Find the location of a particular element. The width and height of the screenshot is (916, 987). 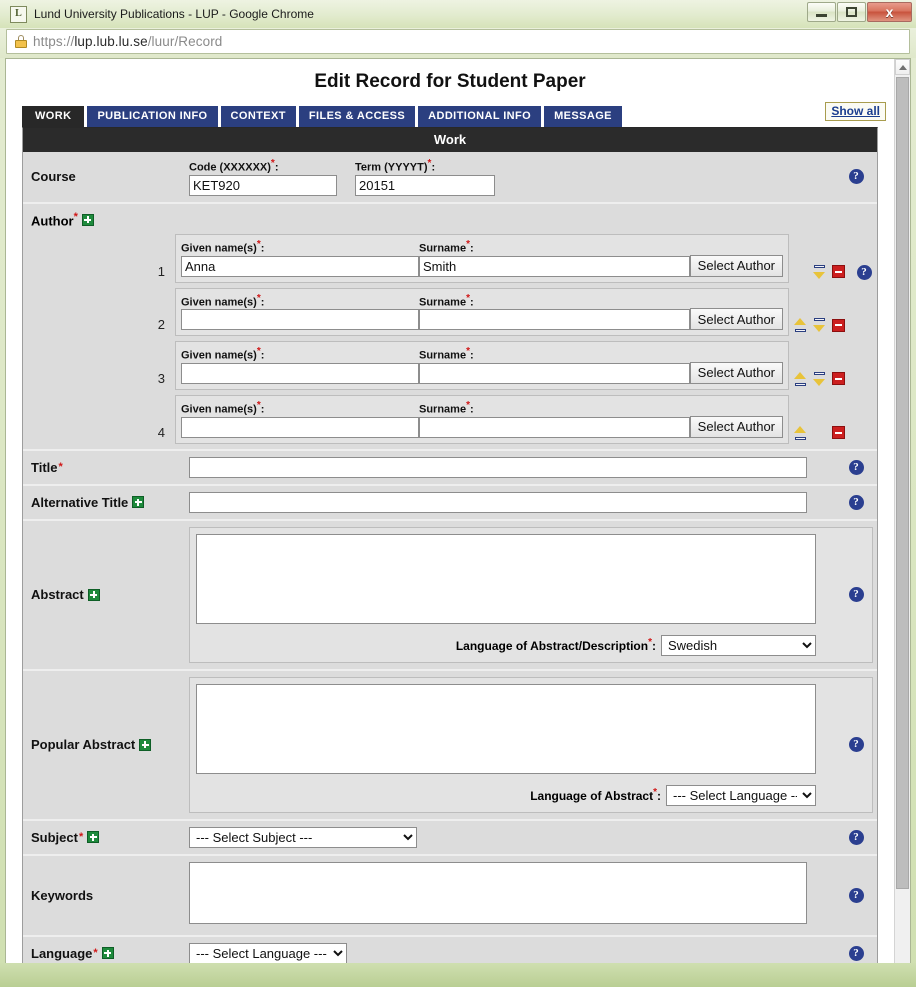

help-col-author: ? is located at coordinates (864, 273).